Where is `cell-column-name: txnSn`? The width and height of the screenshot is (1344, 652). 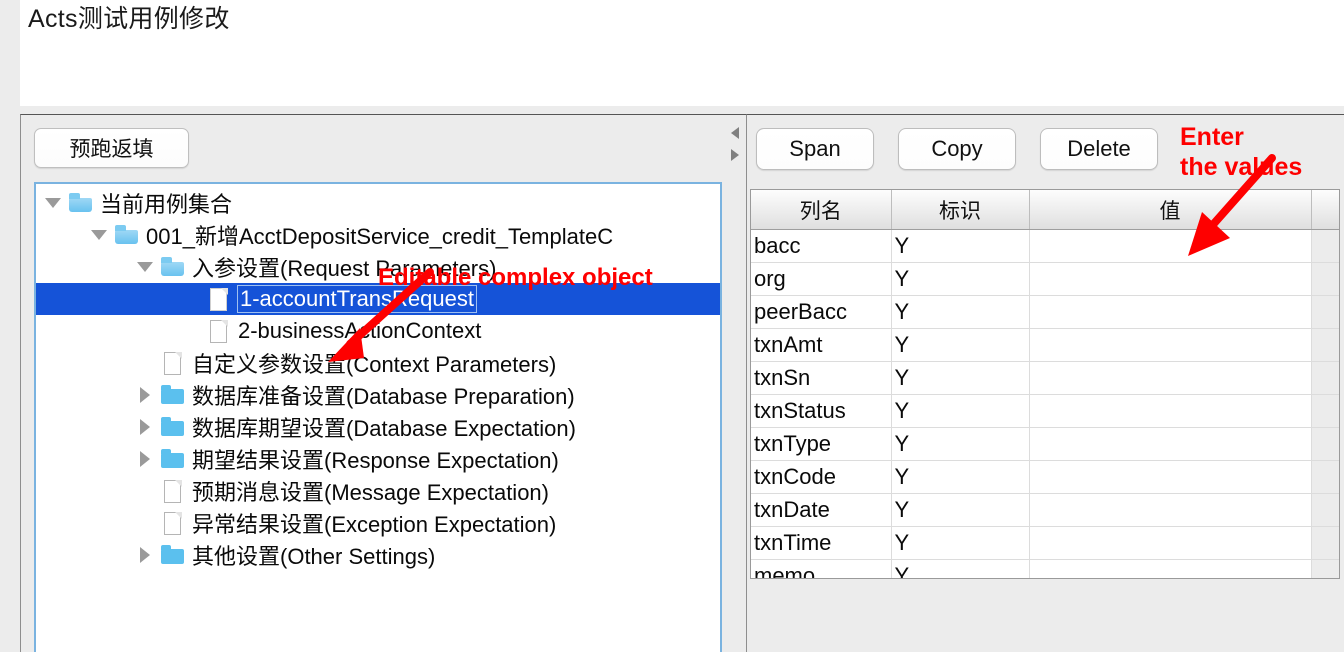
cell-column-name: txnSn is located at coordinates (821, 378).